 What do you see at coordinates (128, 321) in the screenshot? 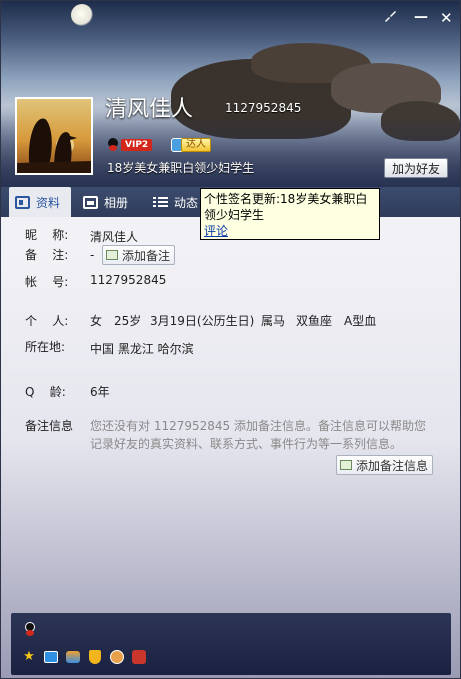
I see `age-value: 25岁` at bounding box center [128, 321].